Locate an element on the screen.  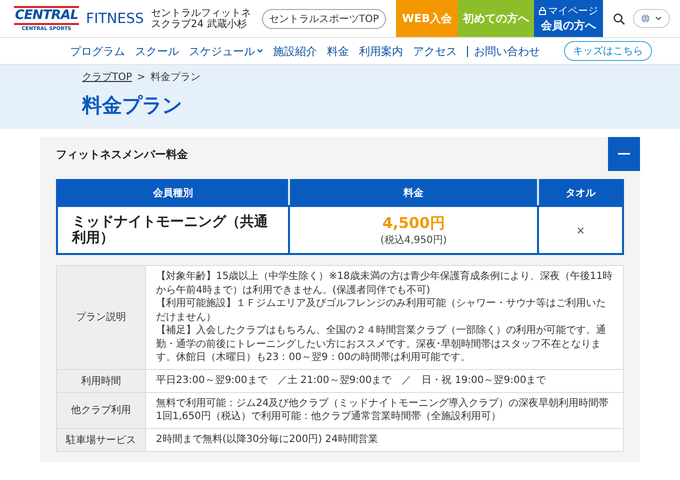
top-link-button: セントラルスポーツTOP is located at coordinates (324, 18).